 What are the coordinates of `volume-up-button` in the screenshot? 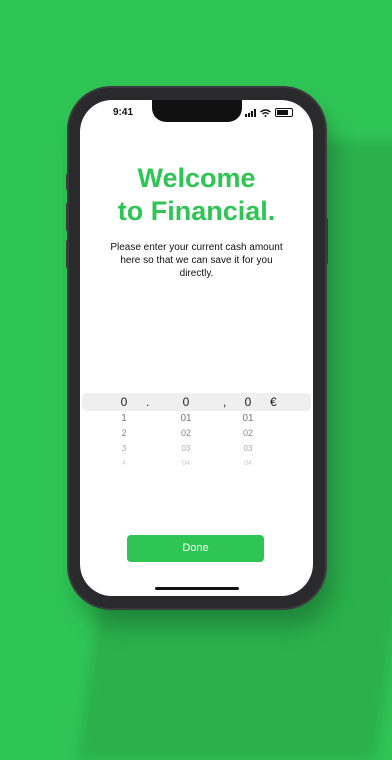 It's located at (67, 217).